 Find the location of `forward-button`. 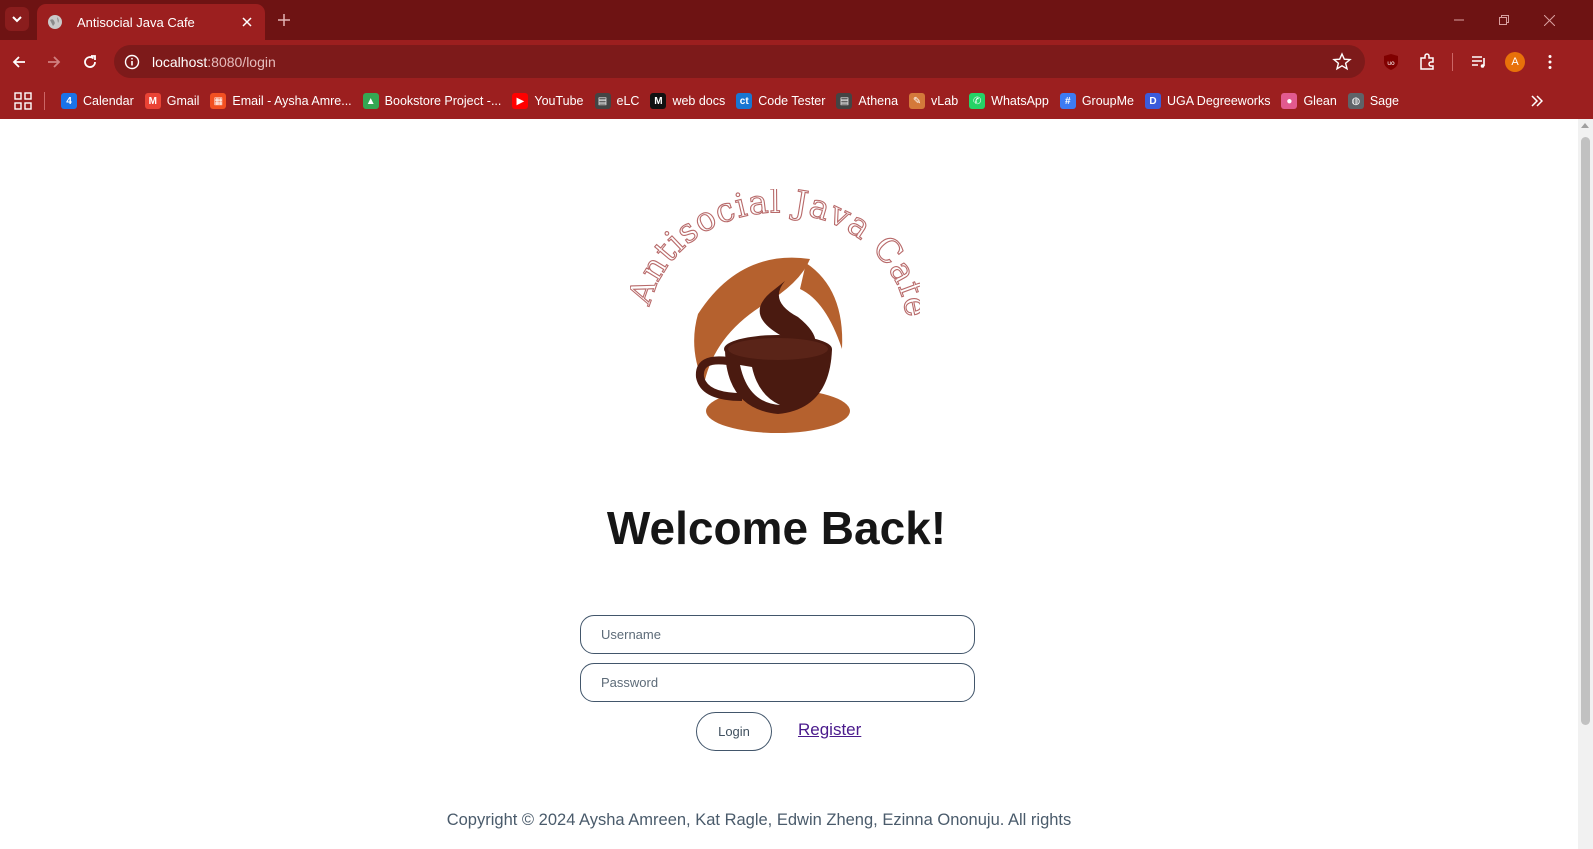

forward-button is located at coordinates (54, 62).